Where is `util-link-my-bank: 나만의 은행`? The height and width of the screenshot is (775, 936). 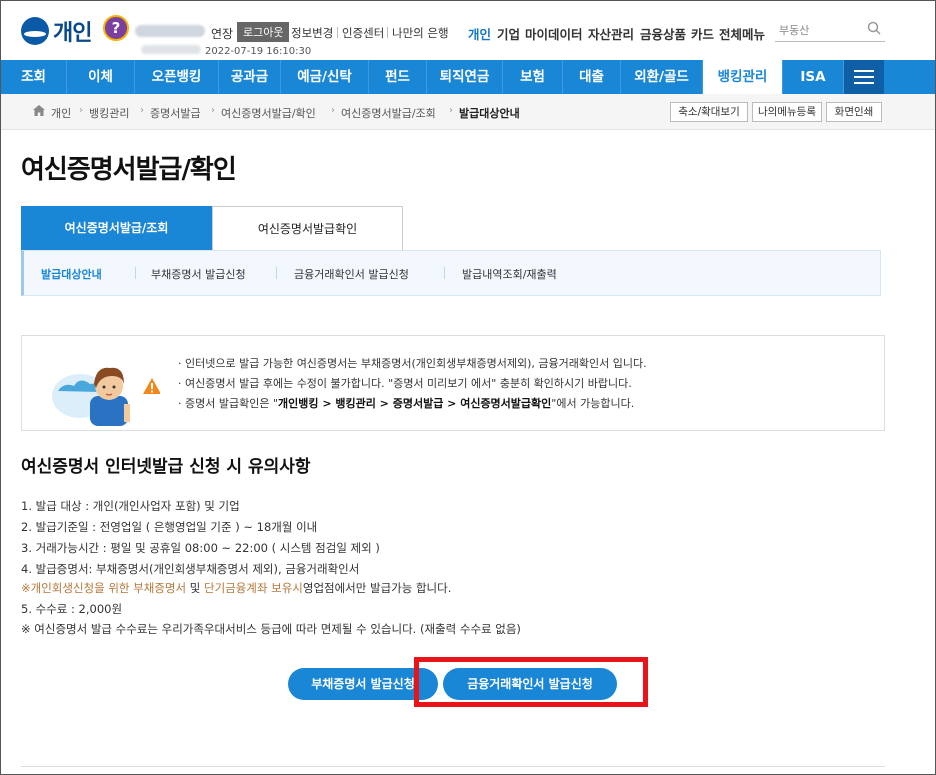 util-link-my-bank: 나만의 은행 is located at coordinates (420, 33).